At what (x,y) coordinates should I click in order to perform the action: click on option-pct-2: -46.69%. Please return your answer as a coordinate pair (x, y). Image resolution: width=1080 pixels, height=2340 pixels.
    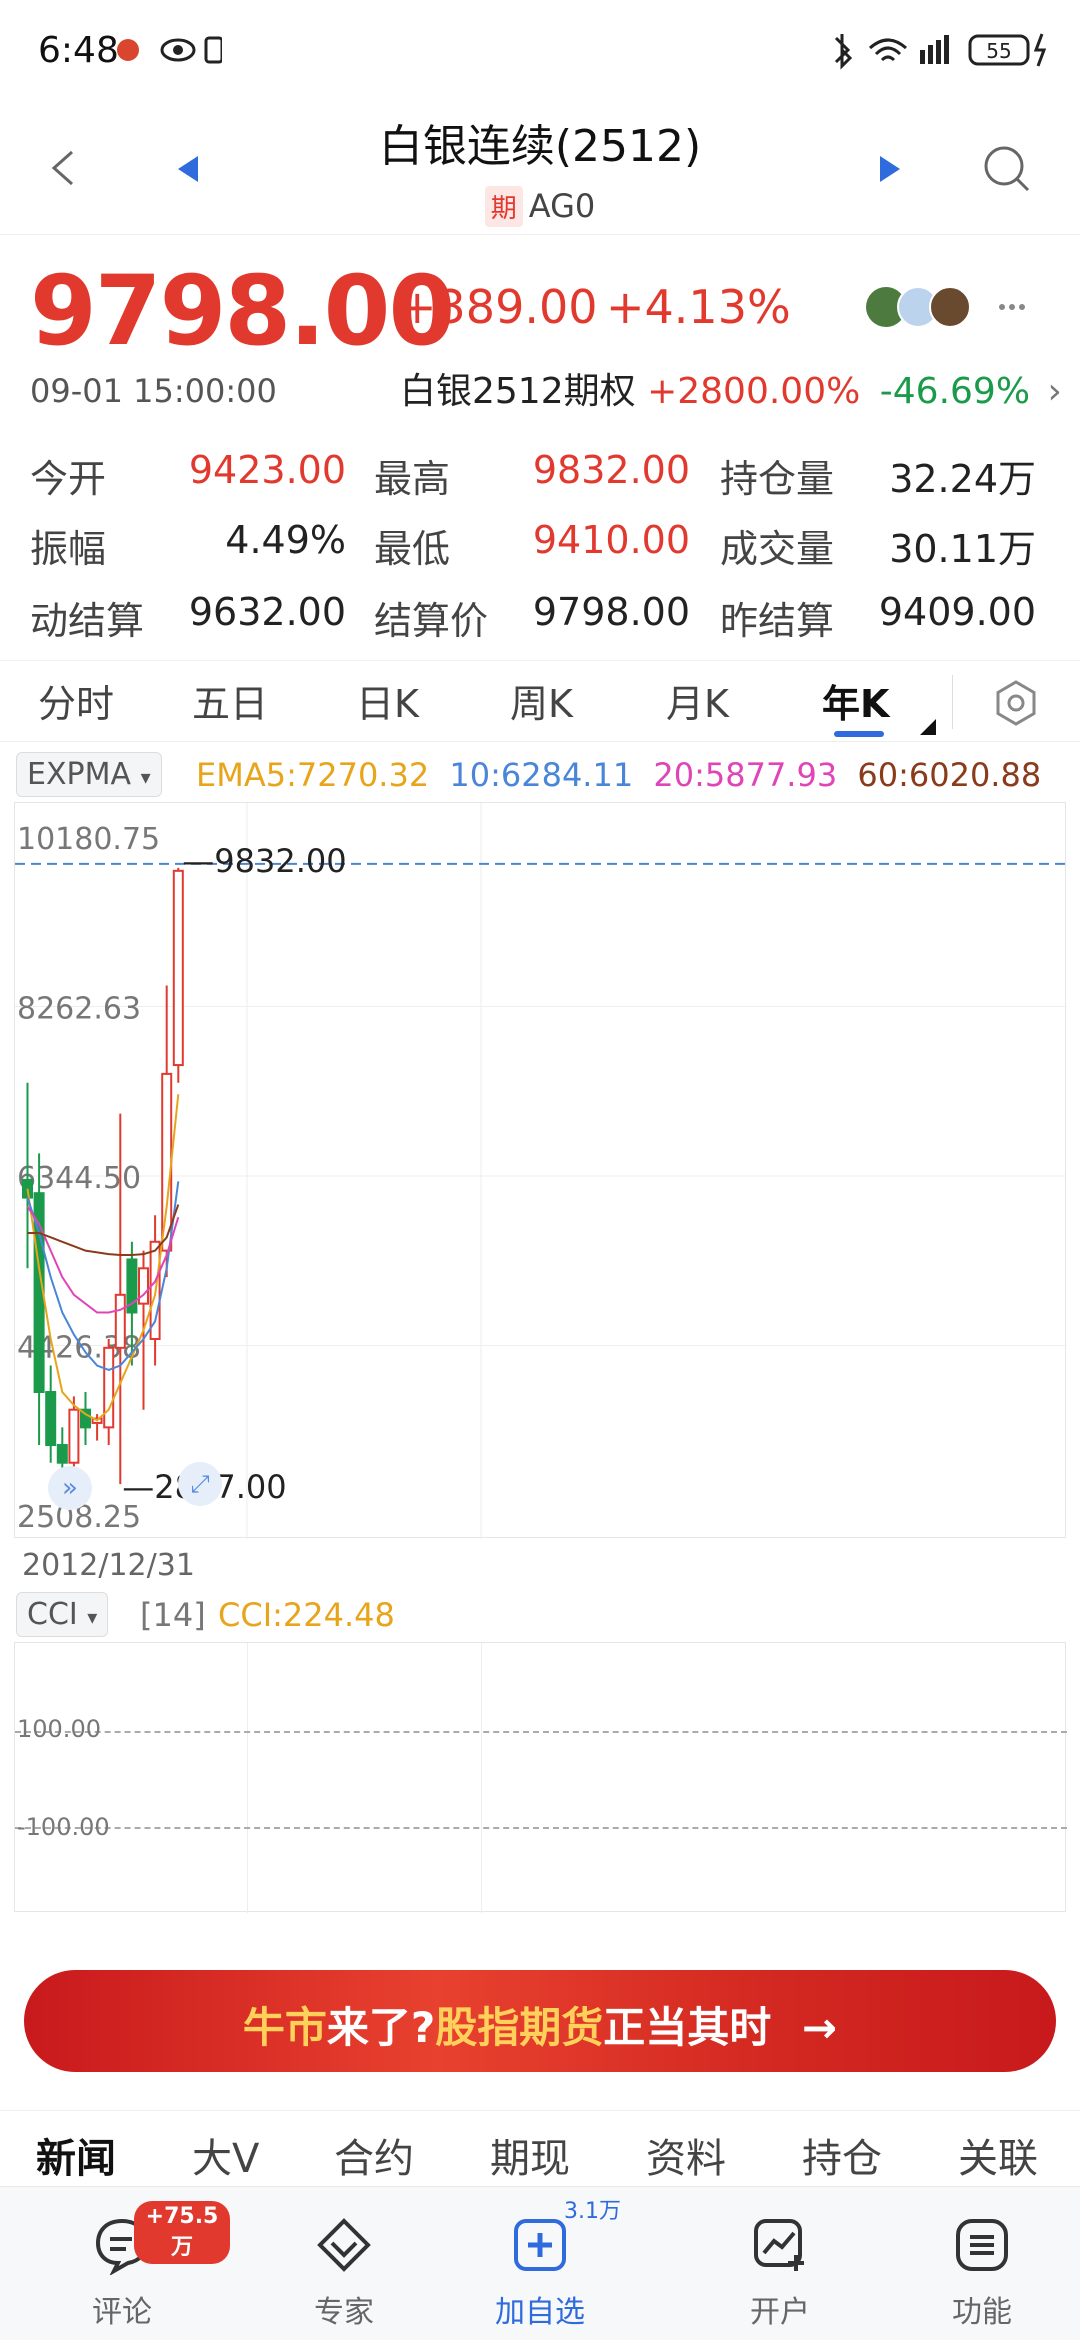
    Looking at the image, I should click on (955, 391).